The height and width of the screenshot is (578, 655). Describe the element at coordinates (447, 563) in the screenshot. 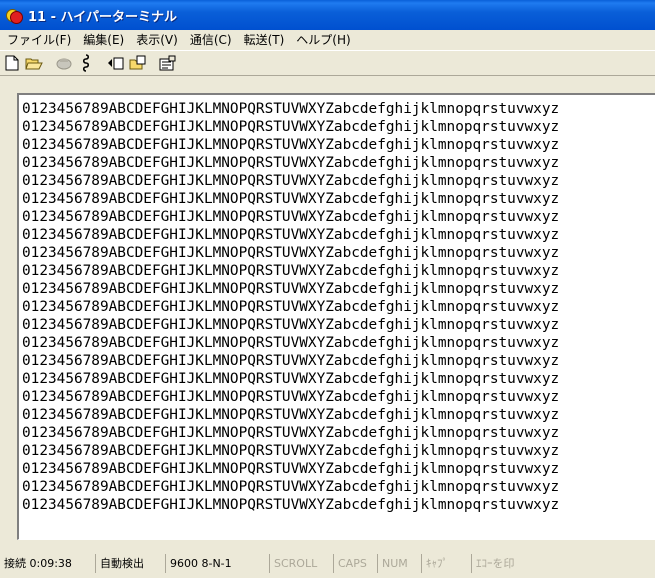

I see `status-capture: ｷｬﾌﾟ` at that location.